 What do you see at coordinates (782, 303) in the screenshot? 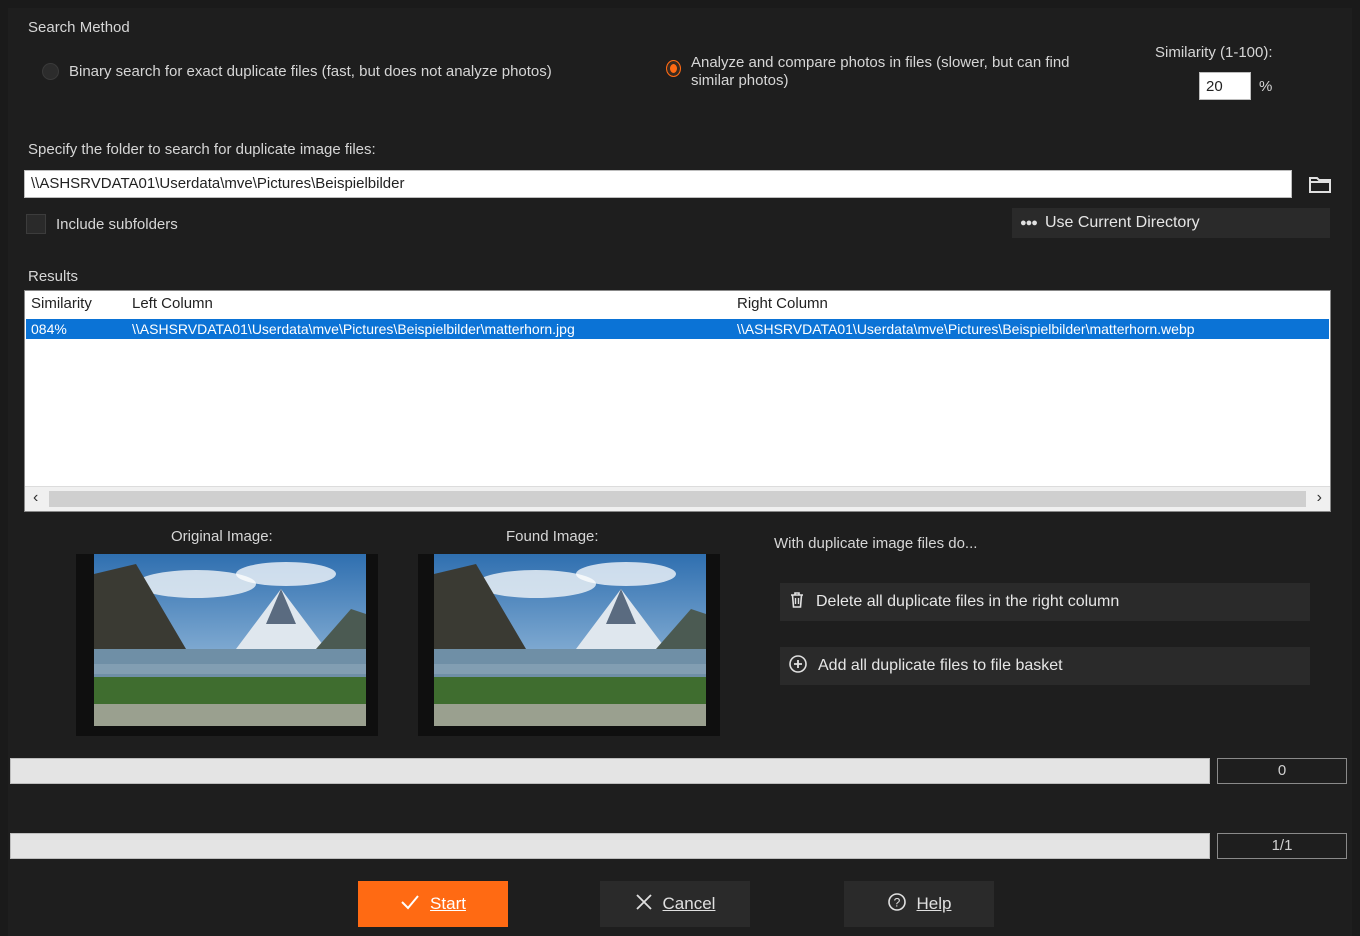
I see `column-header-right: Right Column` at bounding box center [782, 303].